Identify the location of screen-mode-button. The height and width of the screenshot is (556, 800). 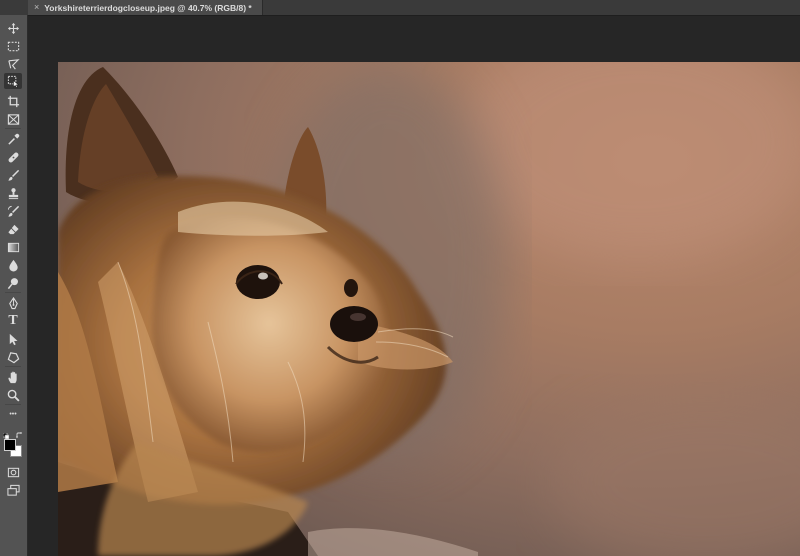
(13, 490).